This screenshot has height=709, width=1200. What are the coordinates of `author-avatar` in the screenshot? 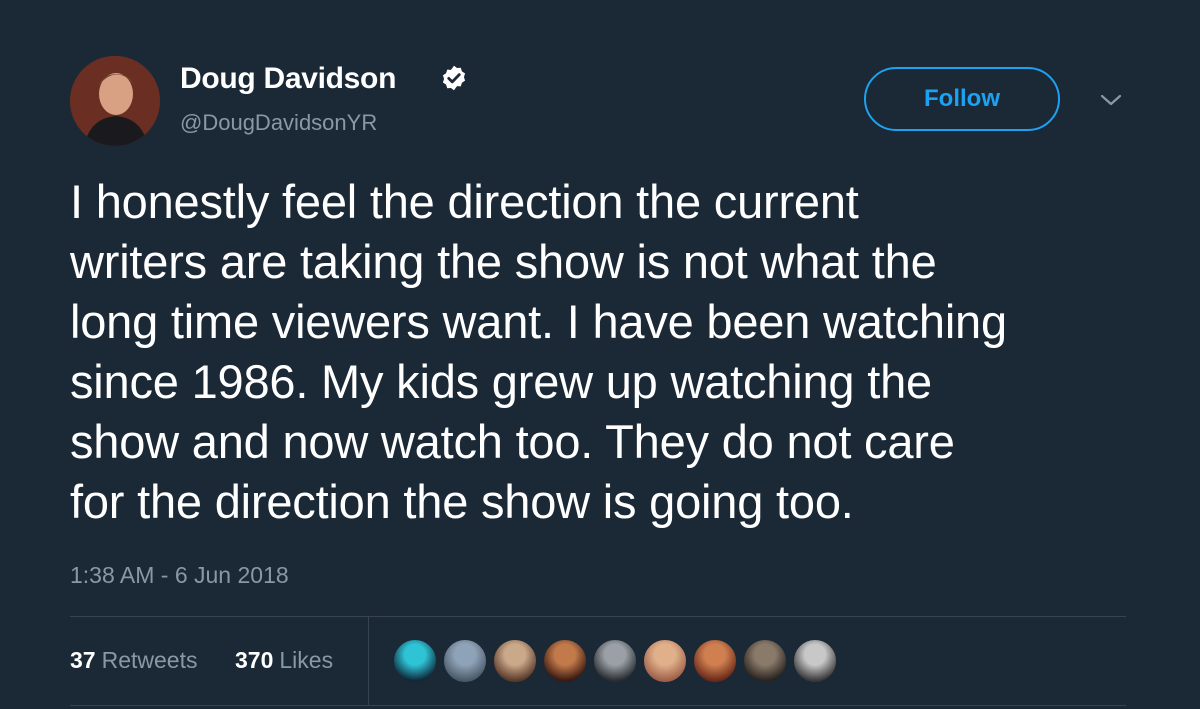 It's located at (115, 101).